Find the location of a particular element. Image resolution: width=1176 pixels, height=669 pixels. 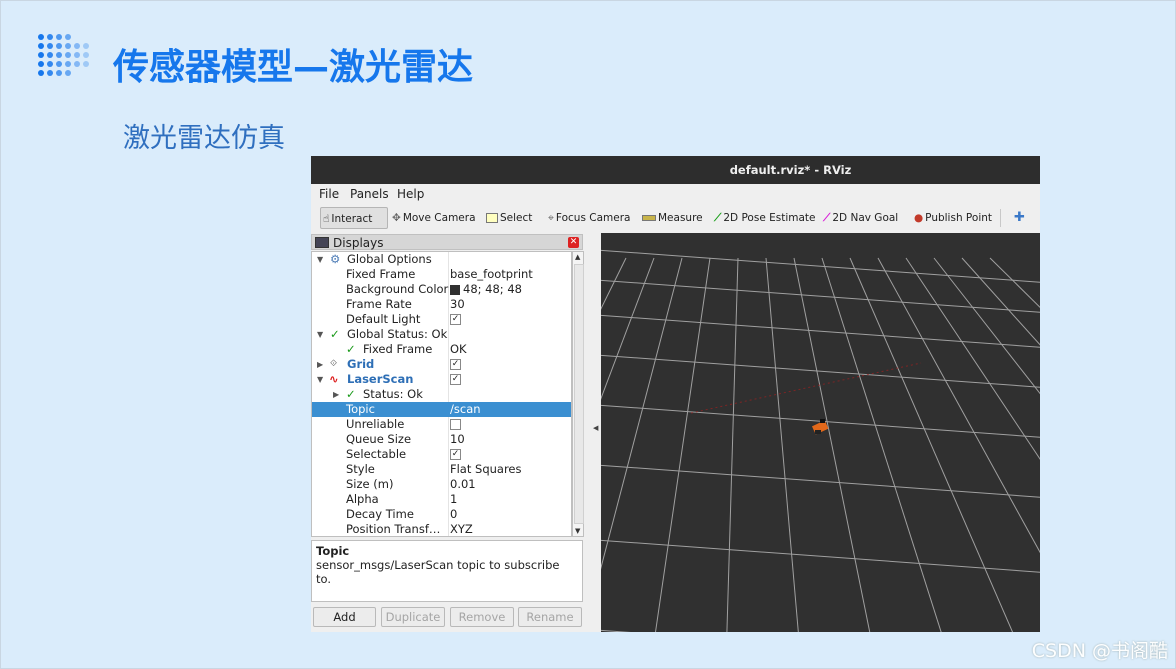

scrollbar-thumb is located at coordinates (579, 394).